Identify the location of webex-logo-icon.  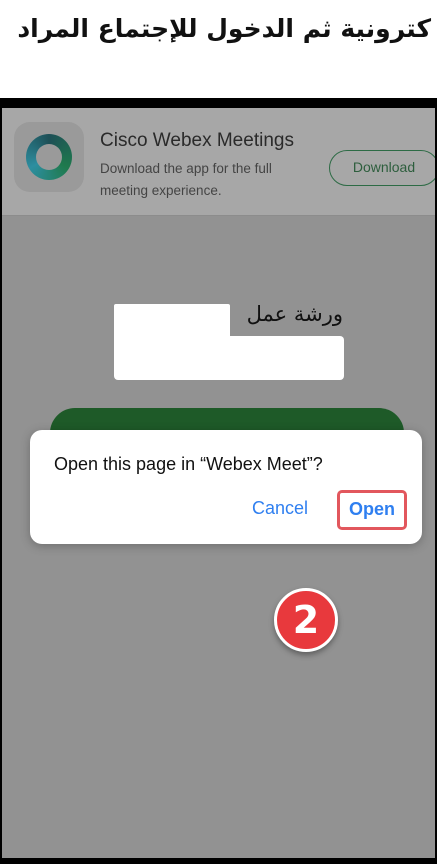
(49, 157).